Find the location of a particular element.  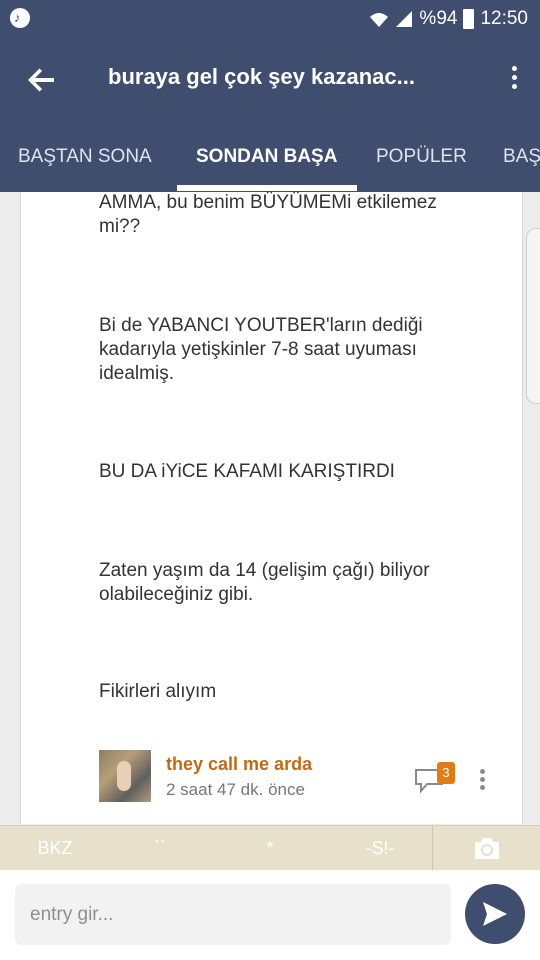

camera-button is located at coordinates (486, 848).